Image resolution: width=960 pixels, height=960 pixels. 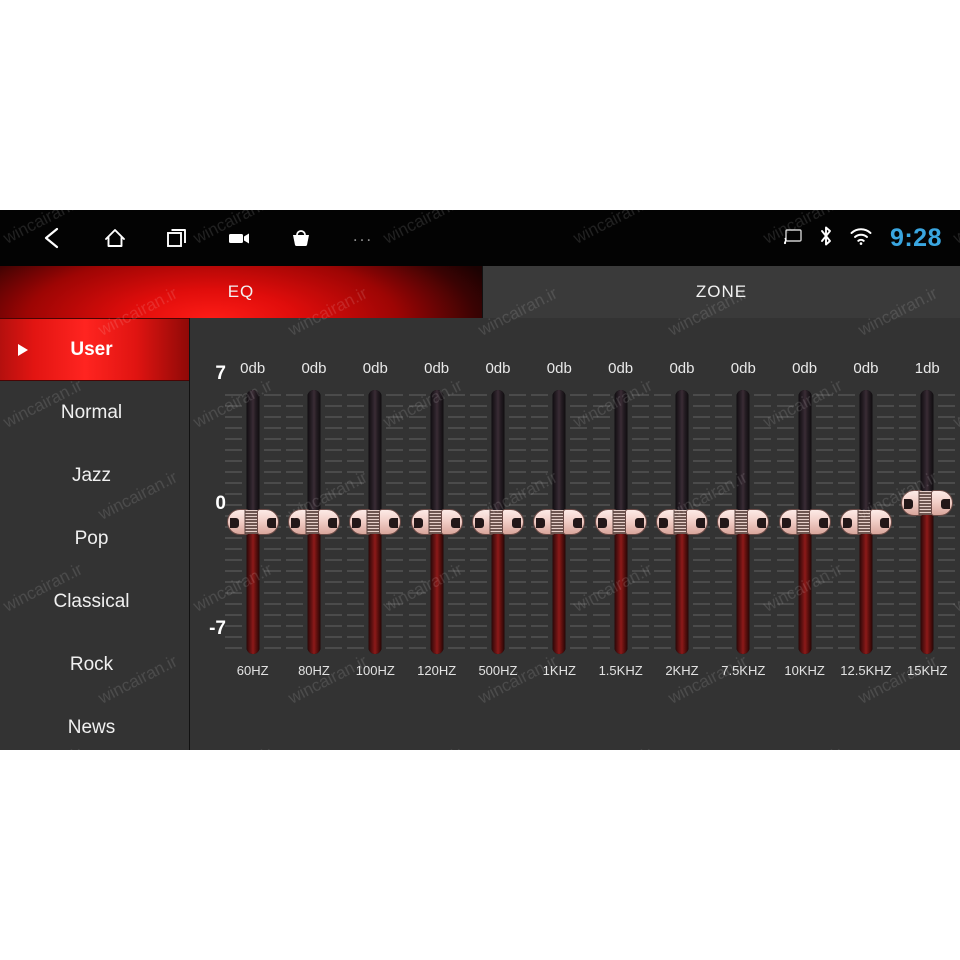 What do you see at coordinates (826, 238) in the screenshot?
I see `bluetooth-icon` at bounding box center [826, 238].